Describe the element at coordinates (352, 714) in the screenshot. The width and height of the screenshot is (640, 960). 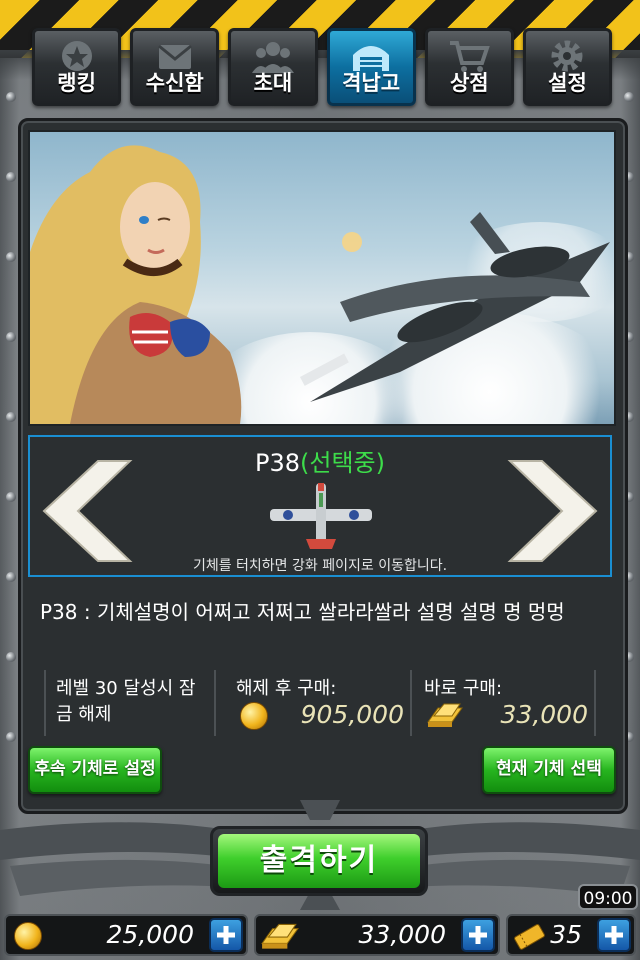
I see `after-unlock-price: 905,000` at that location.